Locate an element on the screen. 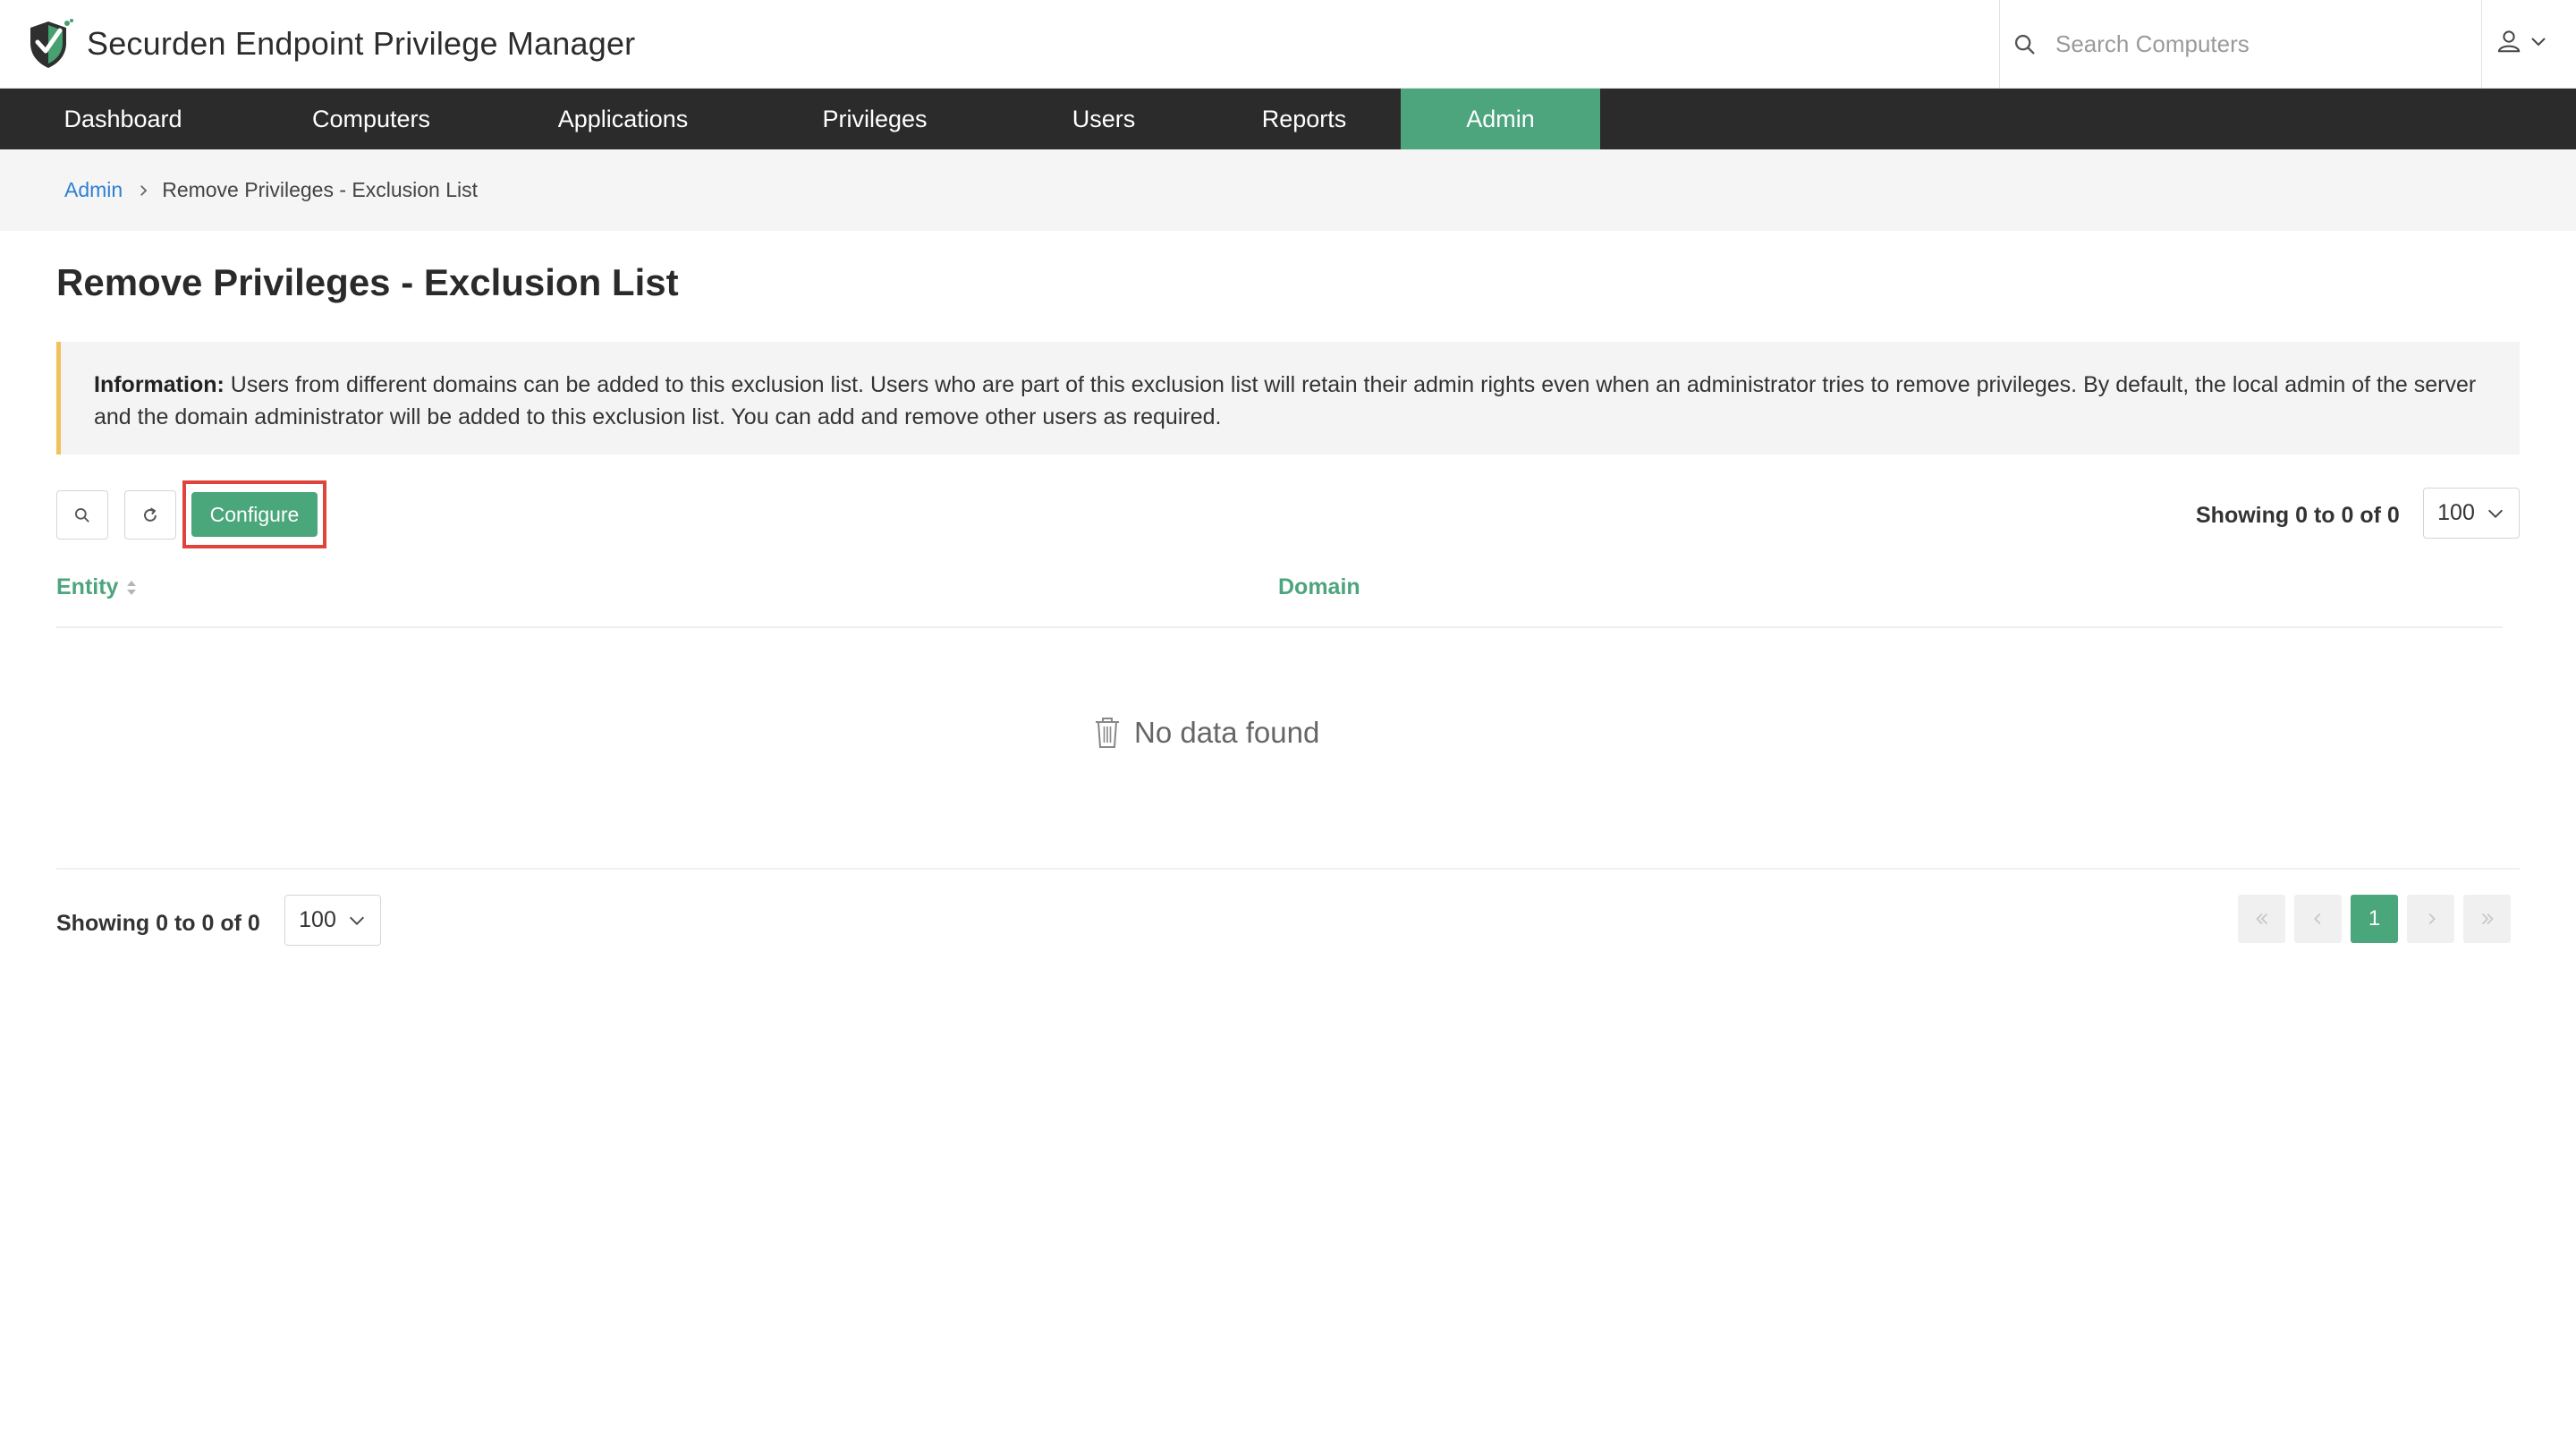 The width and height of the screenshot is (2576, 1453). configure-highlight: Configure is located at coordinates (254, 514).